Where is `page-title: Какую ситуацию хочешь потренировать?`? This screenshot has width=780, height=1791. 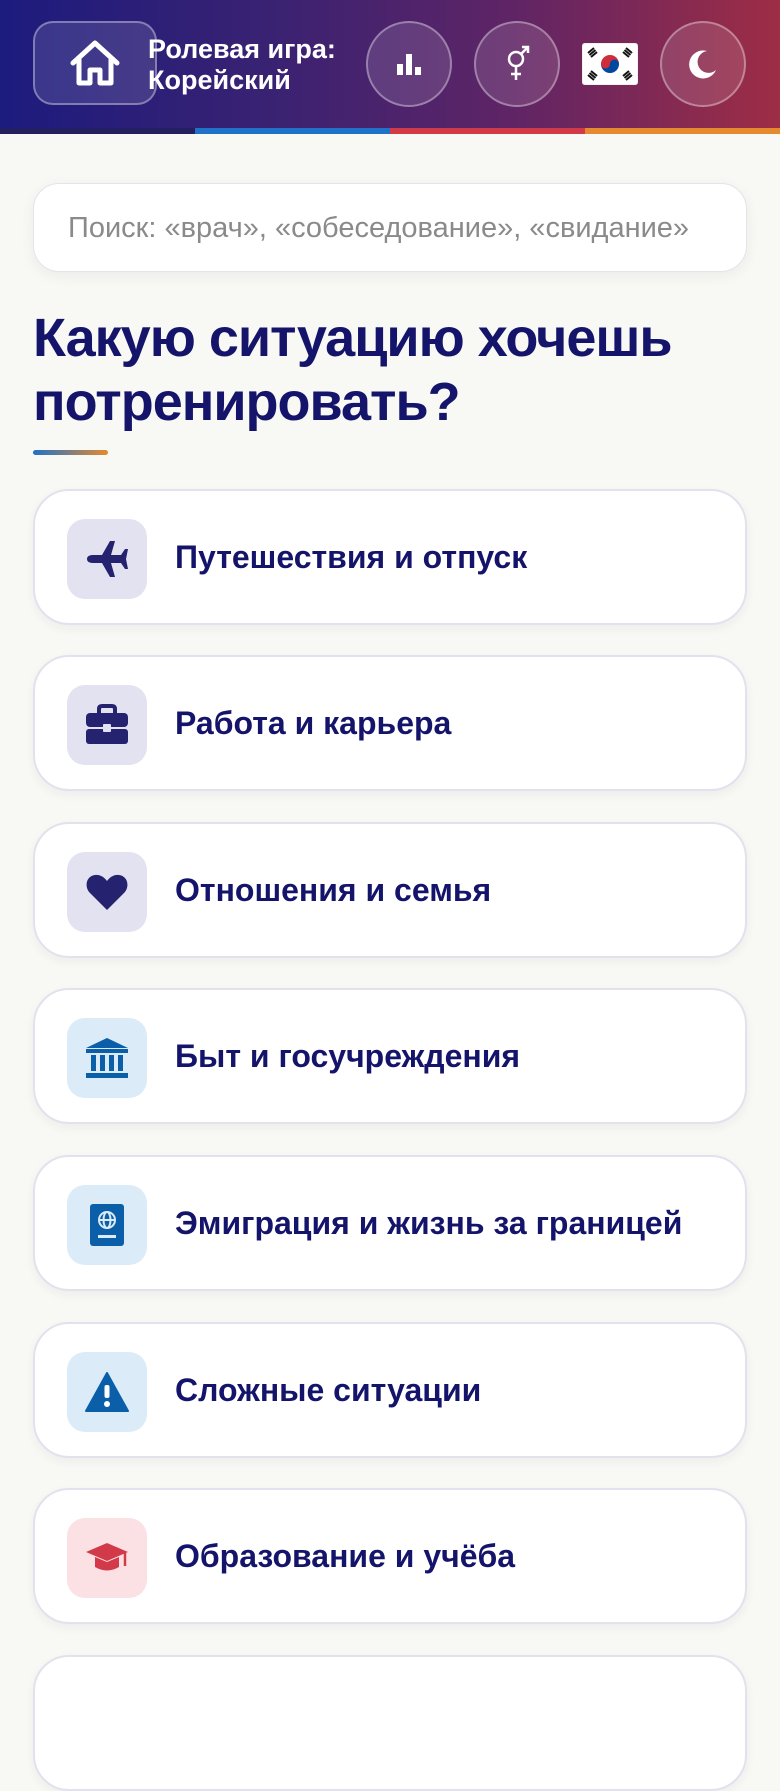 page-title: Какую ситуацию хочешь потренировать? is located at coordinates (353, 370).